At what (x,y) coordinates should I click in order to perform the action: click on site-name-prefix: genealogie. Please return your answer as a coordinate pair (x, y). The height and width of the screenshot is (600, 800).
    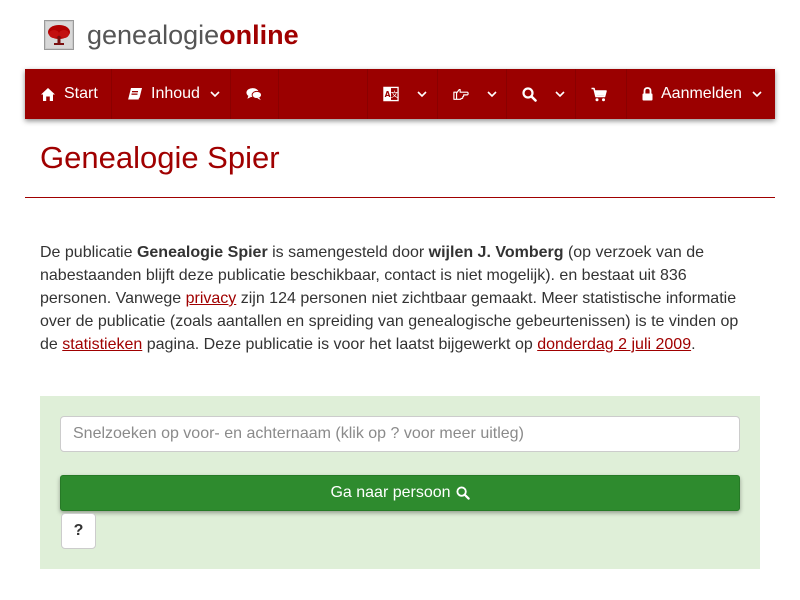
    Looking at the image, I should click on (153, 35).